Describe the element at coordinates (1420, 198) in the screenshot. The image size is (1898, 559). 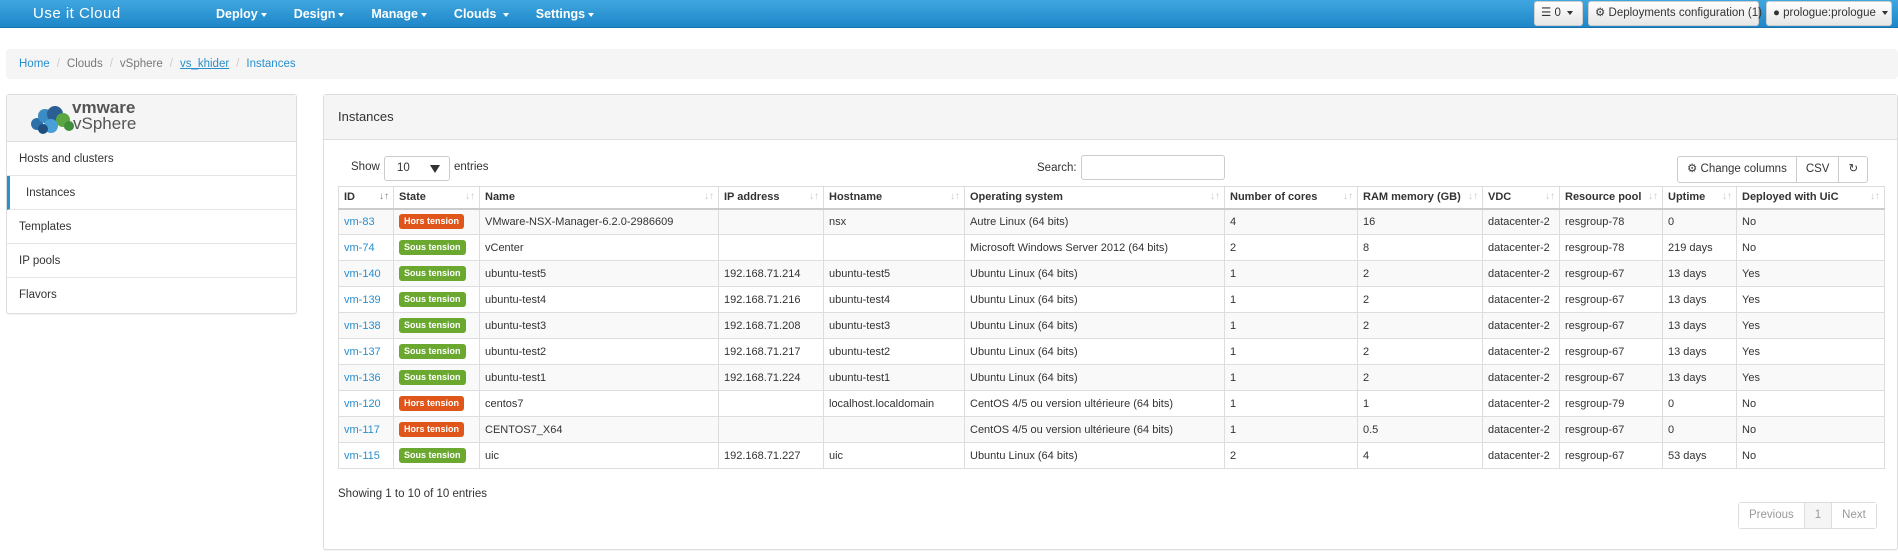
I see `column-header-ram-memory: RAM memory (GB) ↓↑` at that location.